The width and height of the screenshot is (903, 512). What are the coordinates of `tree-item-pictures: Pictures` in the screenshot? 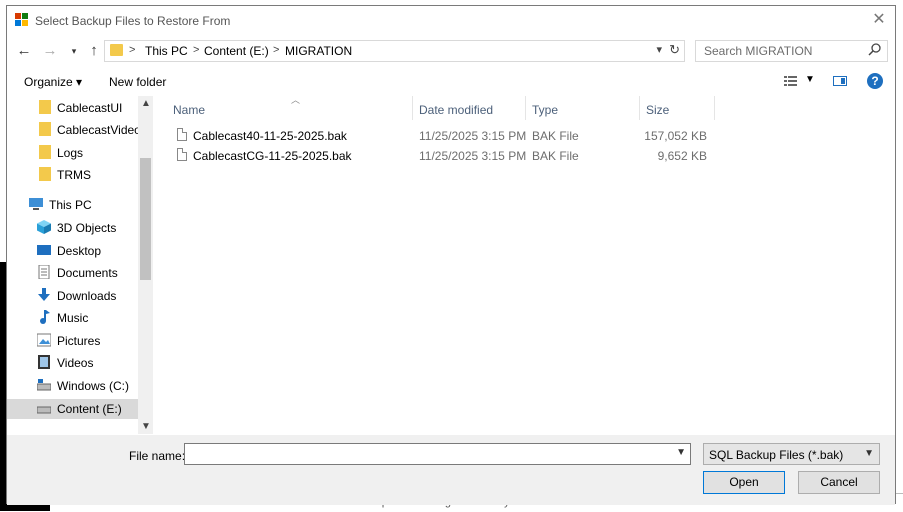 It's located at (72, 341).